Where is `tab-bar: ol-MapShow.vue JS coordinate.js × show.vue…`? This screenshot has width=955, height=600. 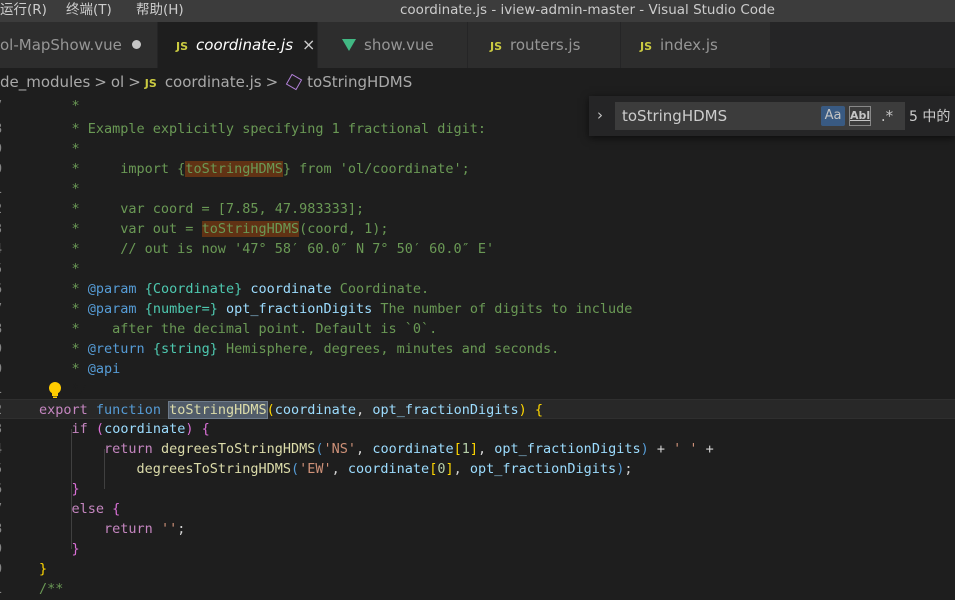
tab-bar: ol-MapShow.vue JS coordinate.js × show.vue… is located at coordinates (477, 45).